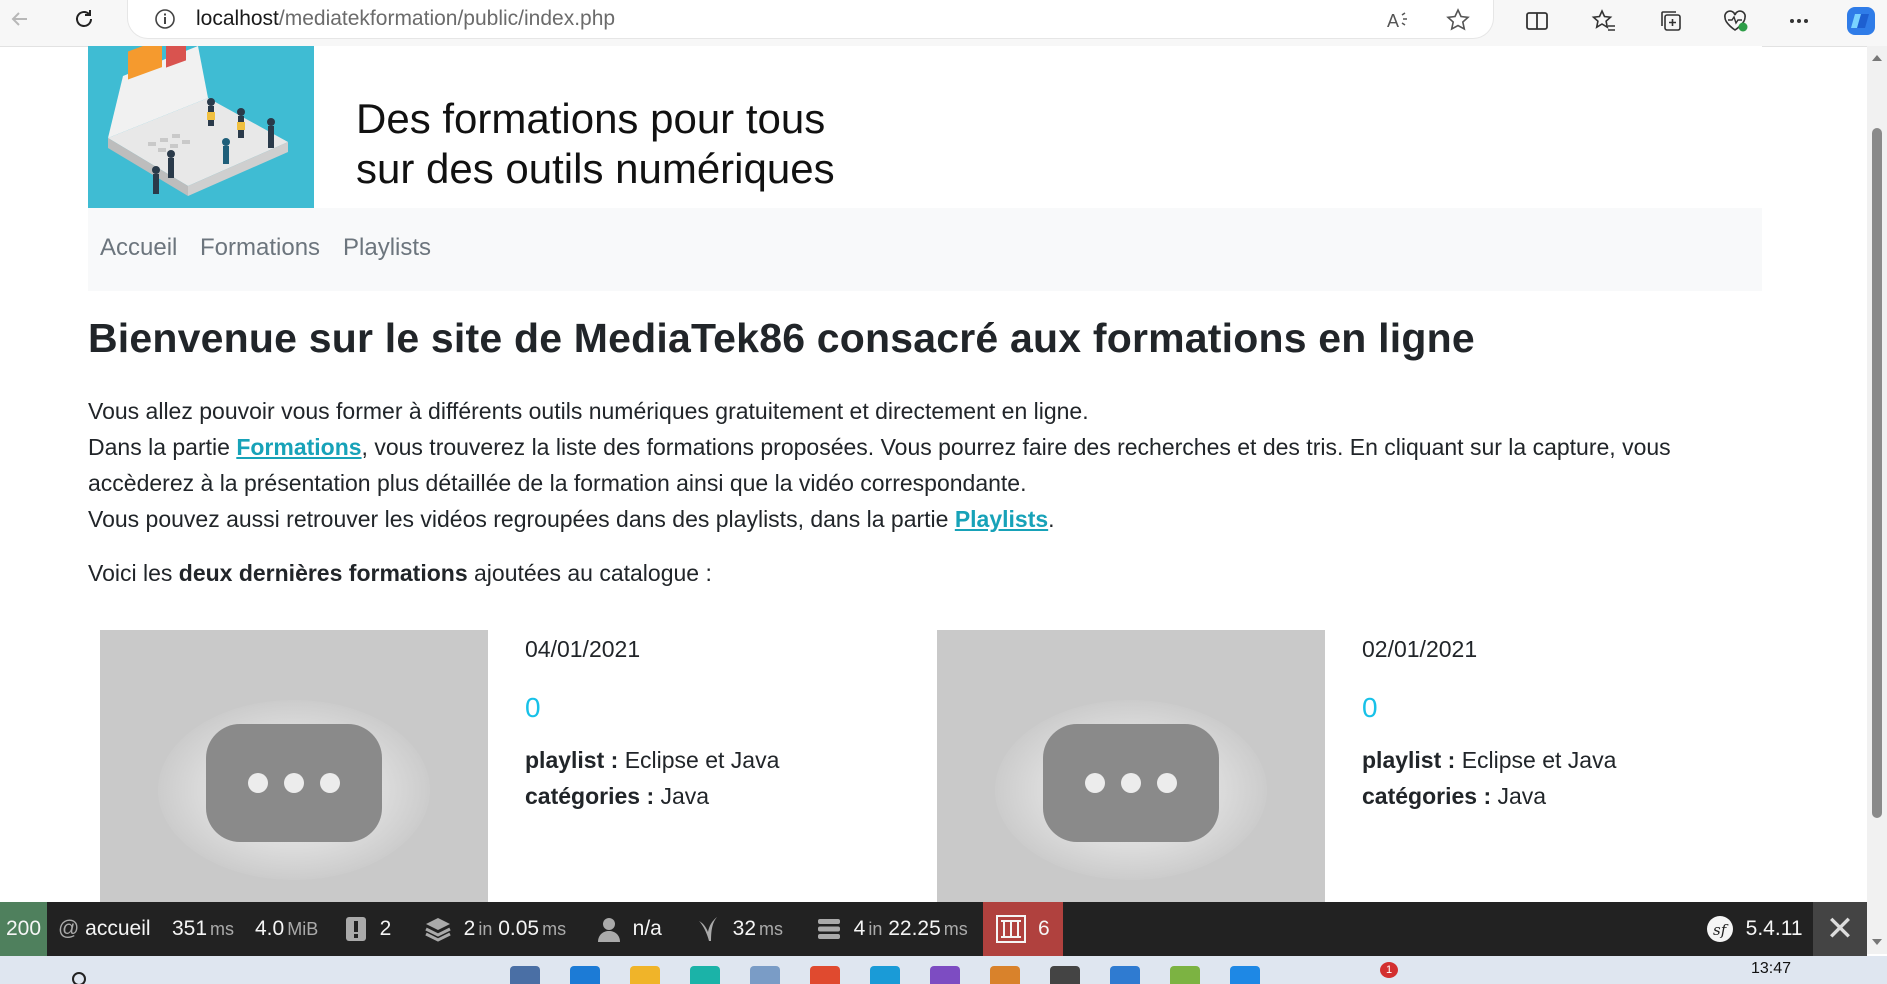  I want to click on notepad-icon, so click(765, 975).